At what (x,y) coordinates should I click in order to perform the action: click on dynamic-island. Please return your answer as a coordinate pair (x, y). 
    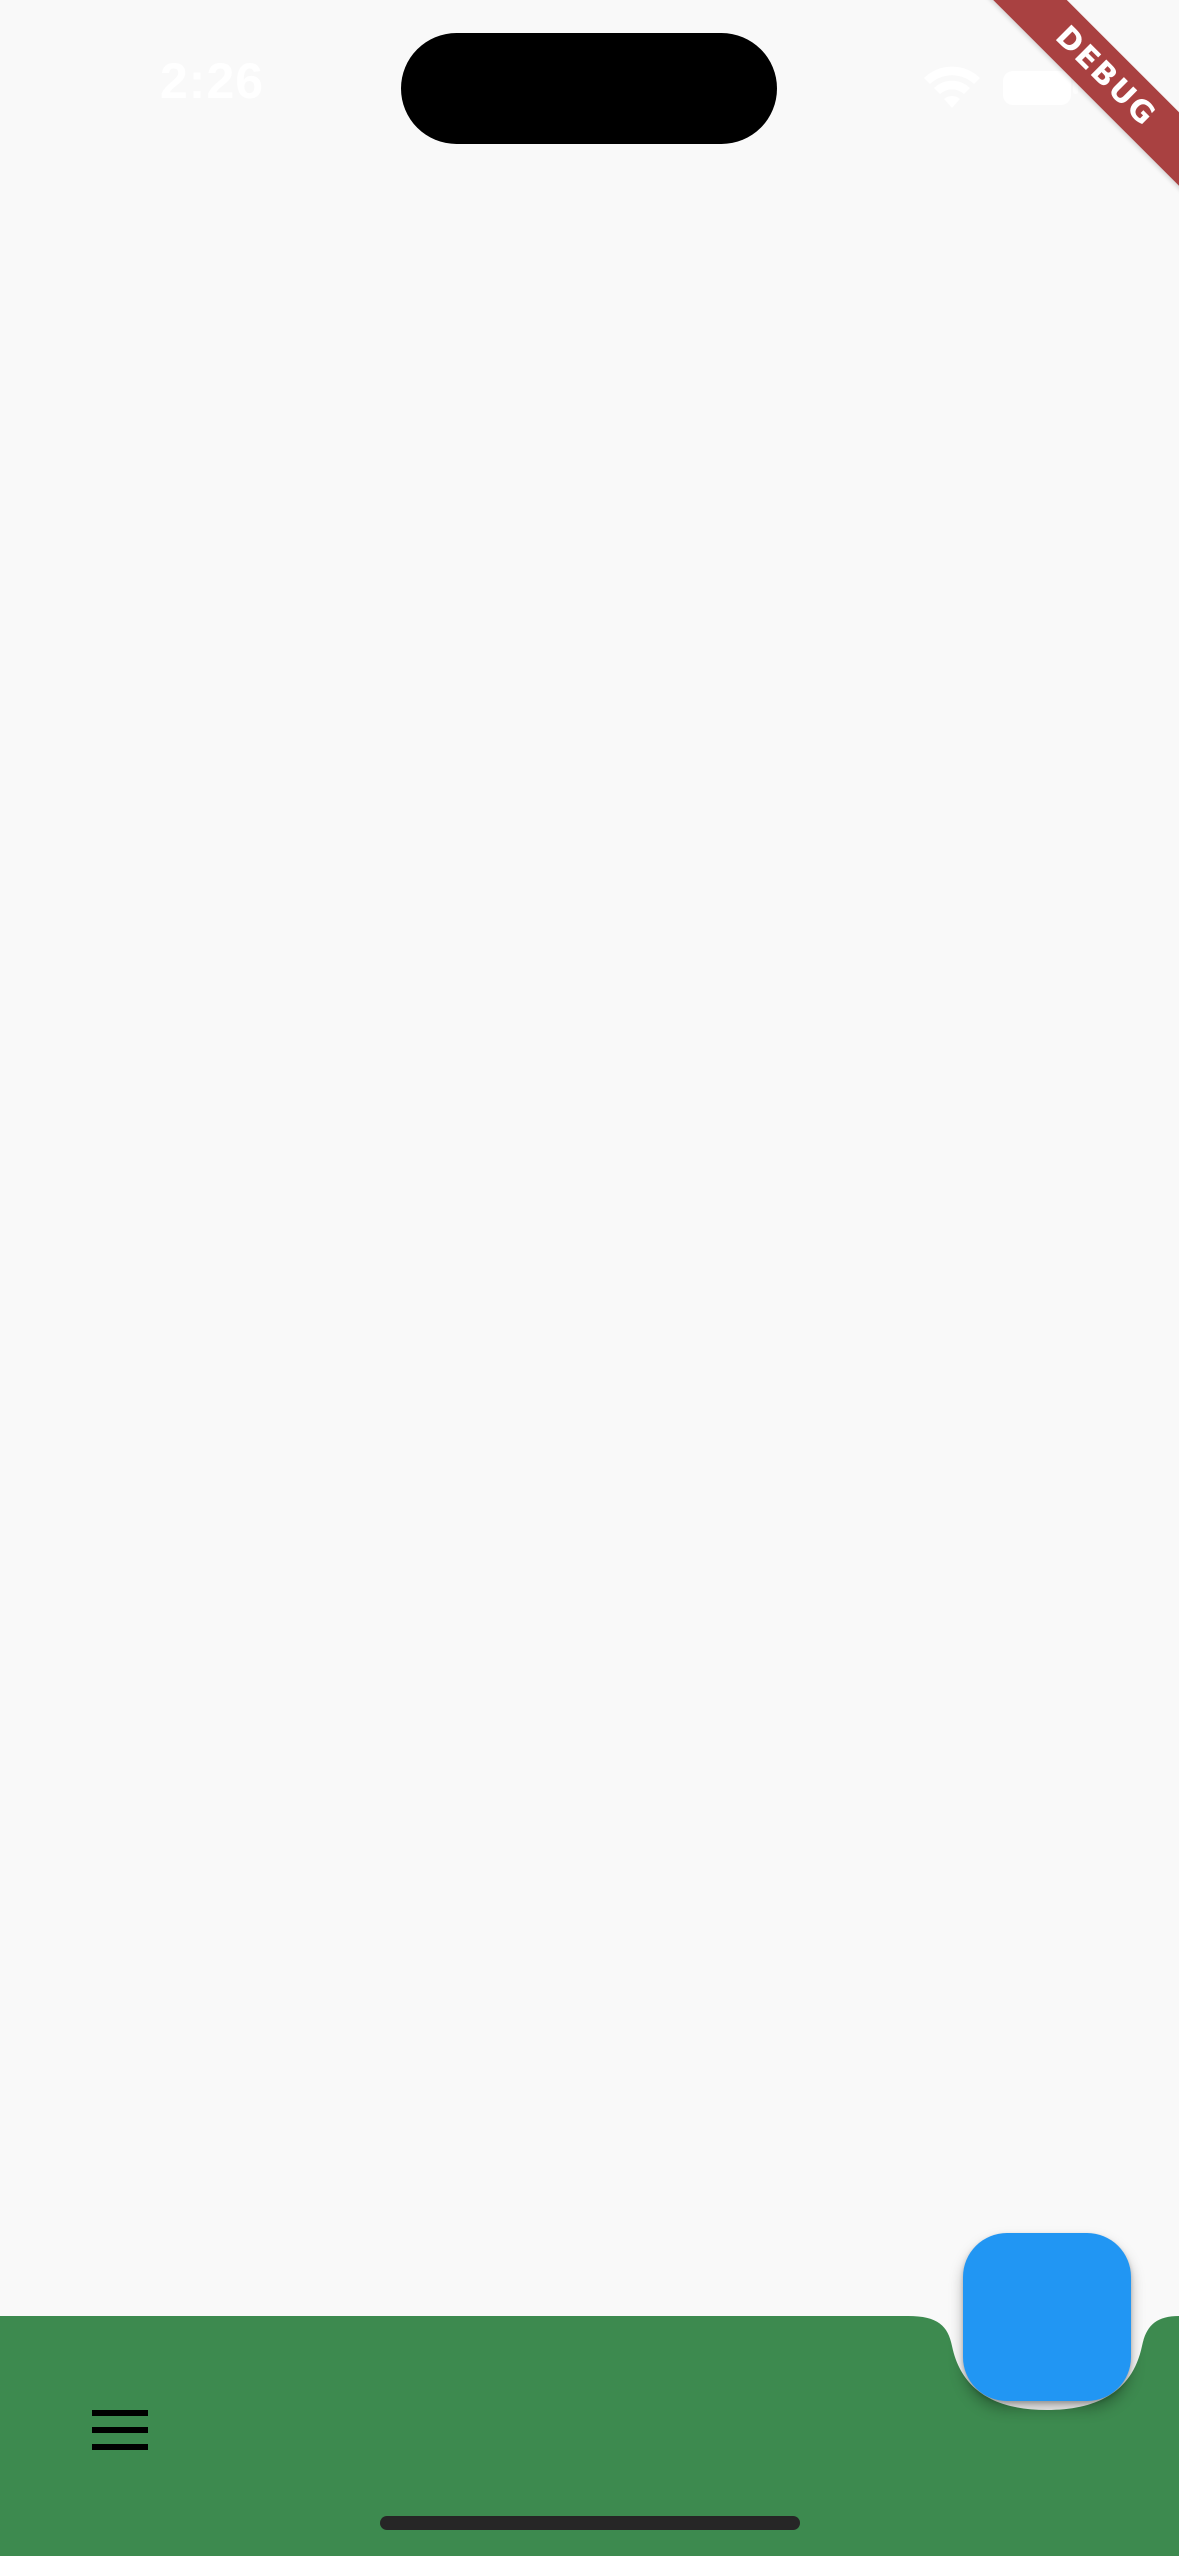
    Looking at the image, I should click on (589, 88).